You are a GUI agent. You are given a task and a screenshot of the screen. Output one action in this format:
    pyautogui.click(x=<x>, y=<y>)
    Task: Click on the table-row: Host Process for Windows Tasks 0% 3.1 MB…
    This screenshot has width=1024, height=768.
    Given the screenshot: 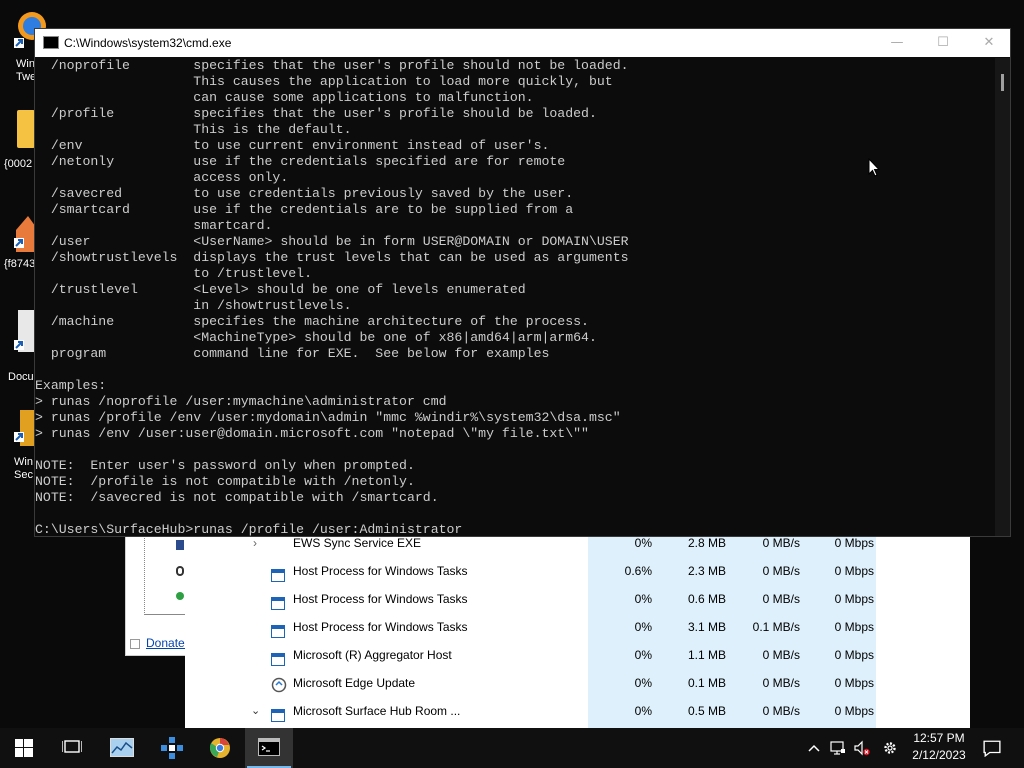 What is the action you would take?
    pyautogui.click(x=577, y=627)
    